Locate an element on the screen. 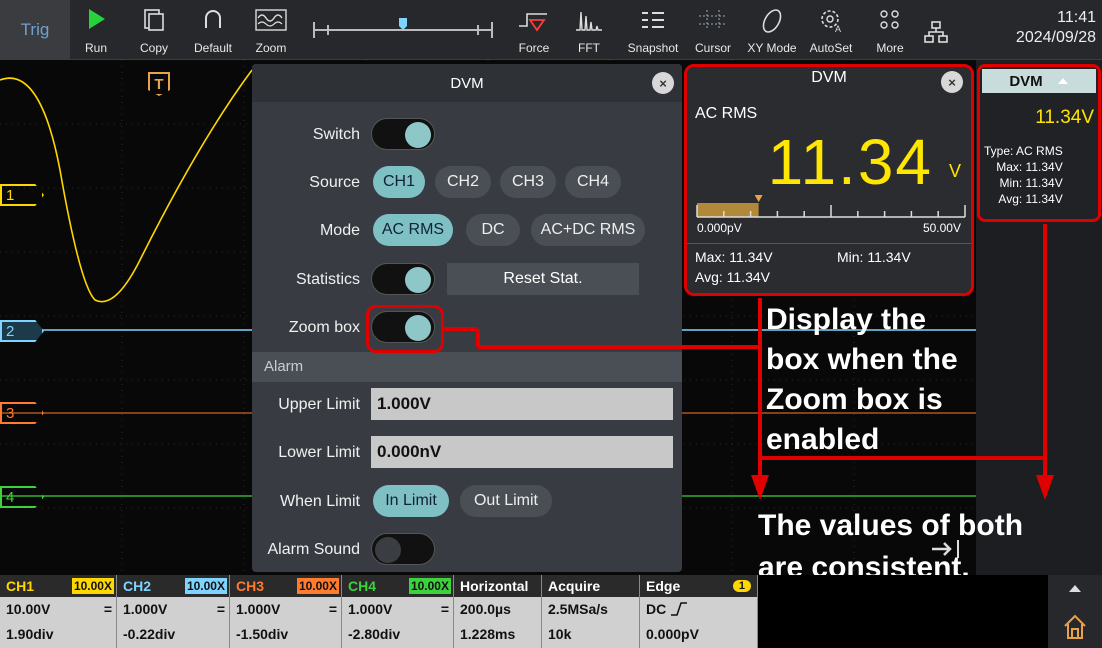 This screenshot has width=1102, height=648. horizontal-status: Horizontal 200.0µs 1.228ms is located at coordinates (498, 611).